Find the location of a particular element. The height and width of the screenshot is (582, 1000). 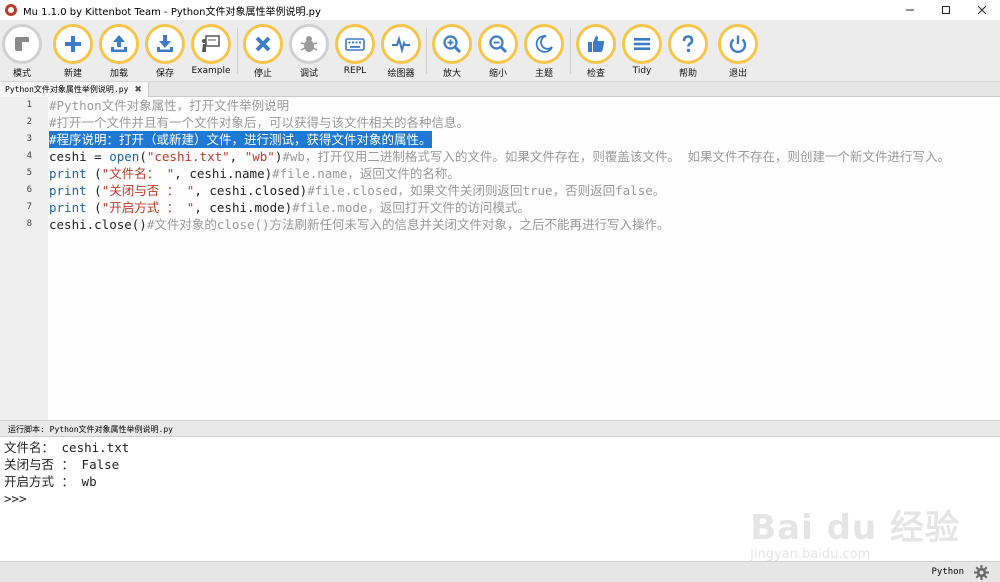

code-token: #打开一个文件并且有一个文件对象后，可以获得与该文件相关的各种信息。 is located at coordinates (259, 122).